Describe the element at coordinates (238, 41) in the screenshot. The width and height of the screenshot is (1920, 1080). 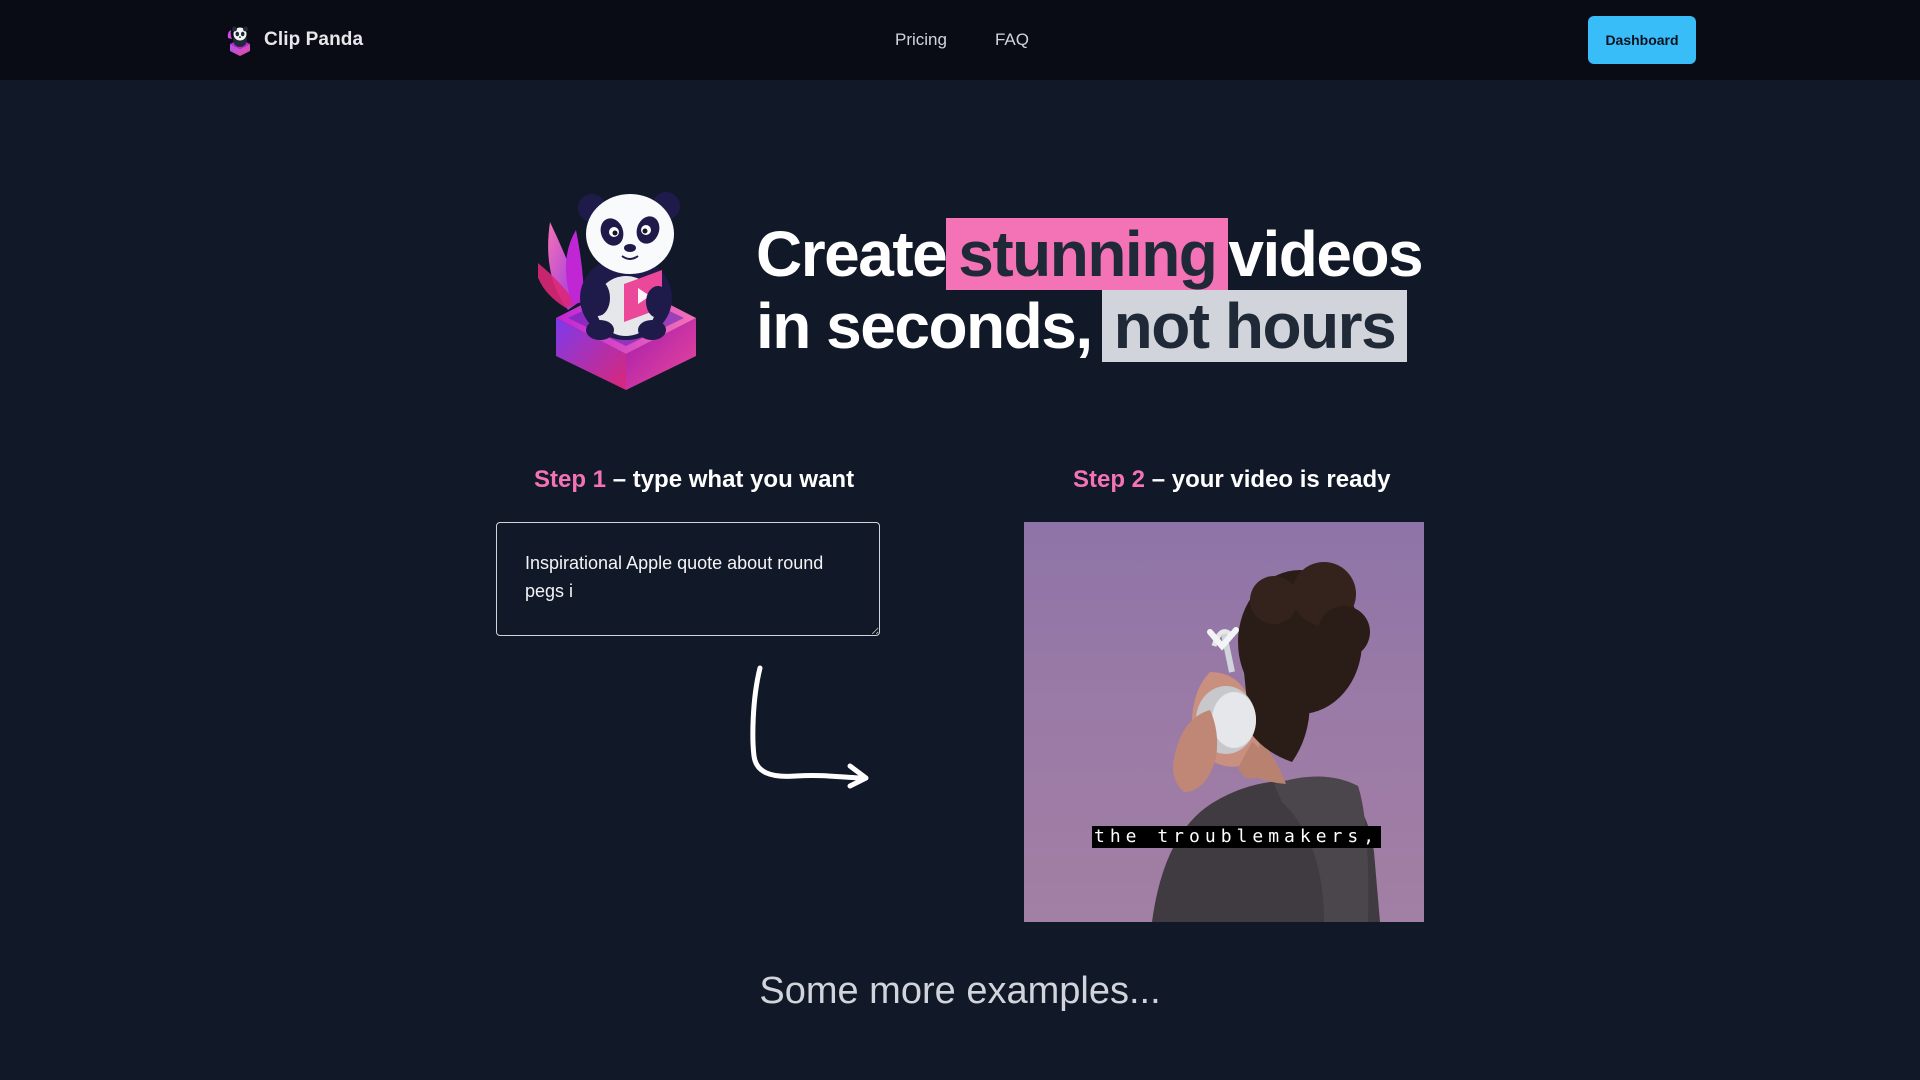
I see `panda-logo-icon` at that location.